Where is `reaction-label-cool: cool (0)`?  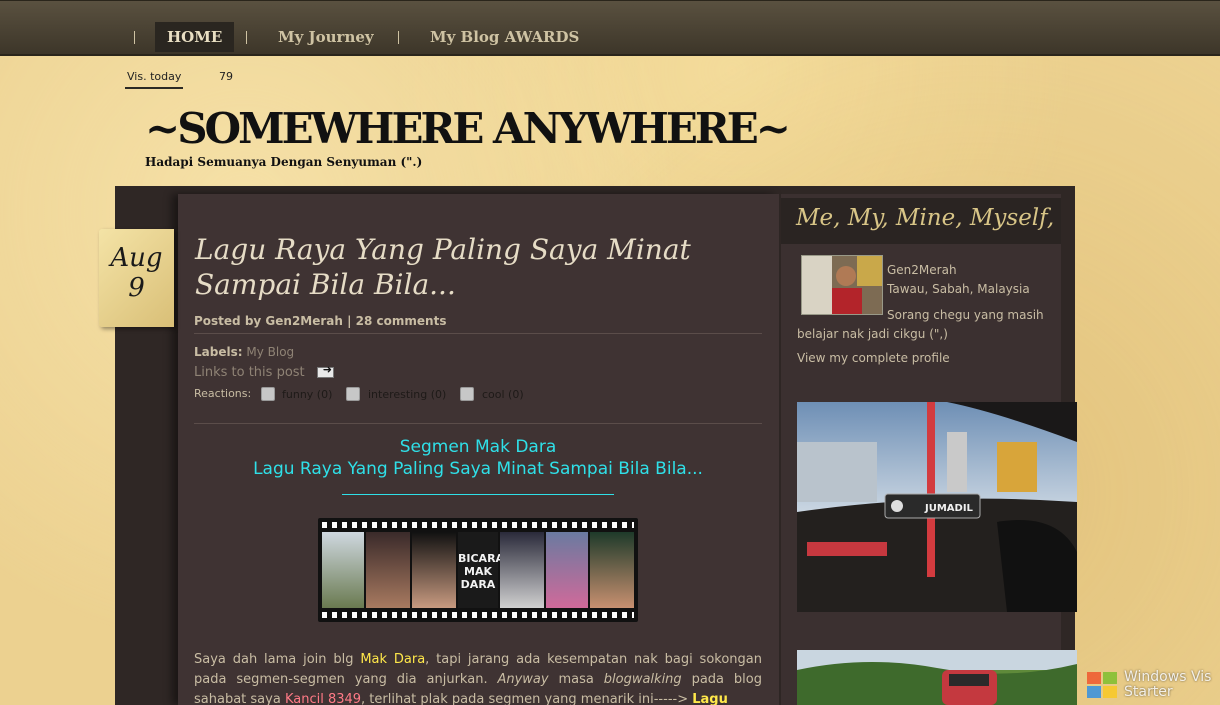
reaction-label-cool: cool (0) is located at coordinates (503, 394).